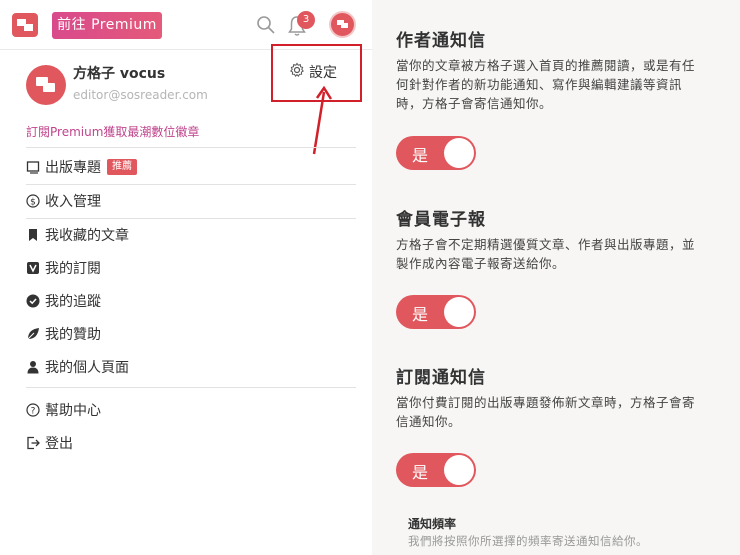 The height and width of the screenshot is (555, 740). I want to click on menu-item-label: 我的贊助, so click(73, 335).